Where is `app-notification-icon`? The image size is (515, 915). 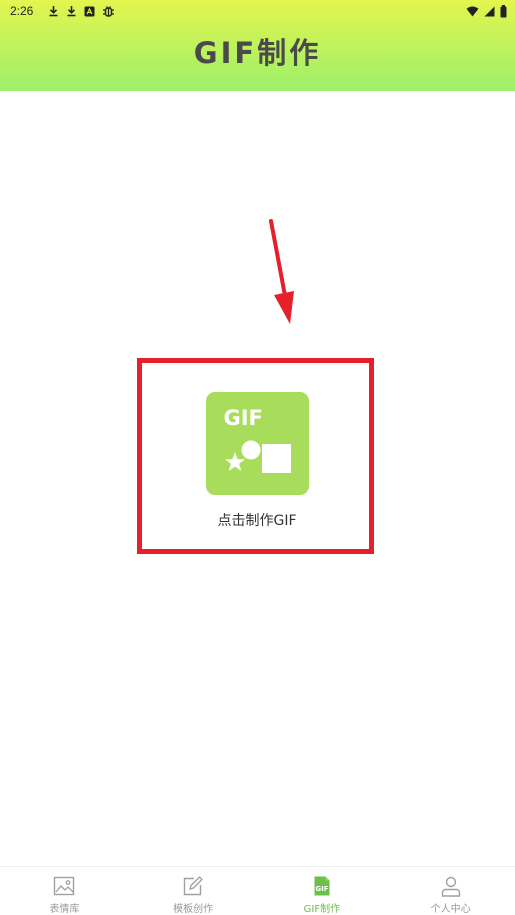 app-notification-icon is located at coordinates (89, 11).